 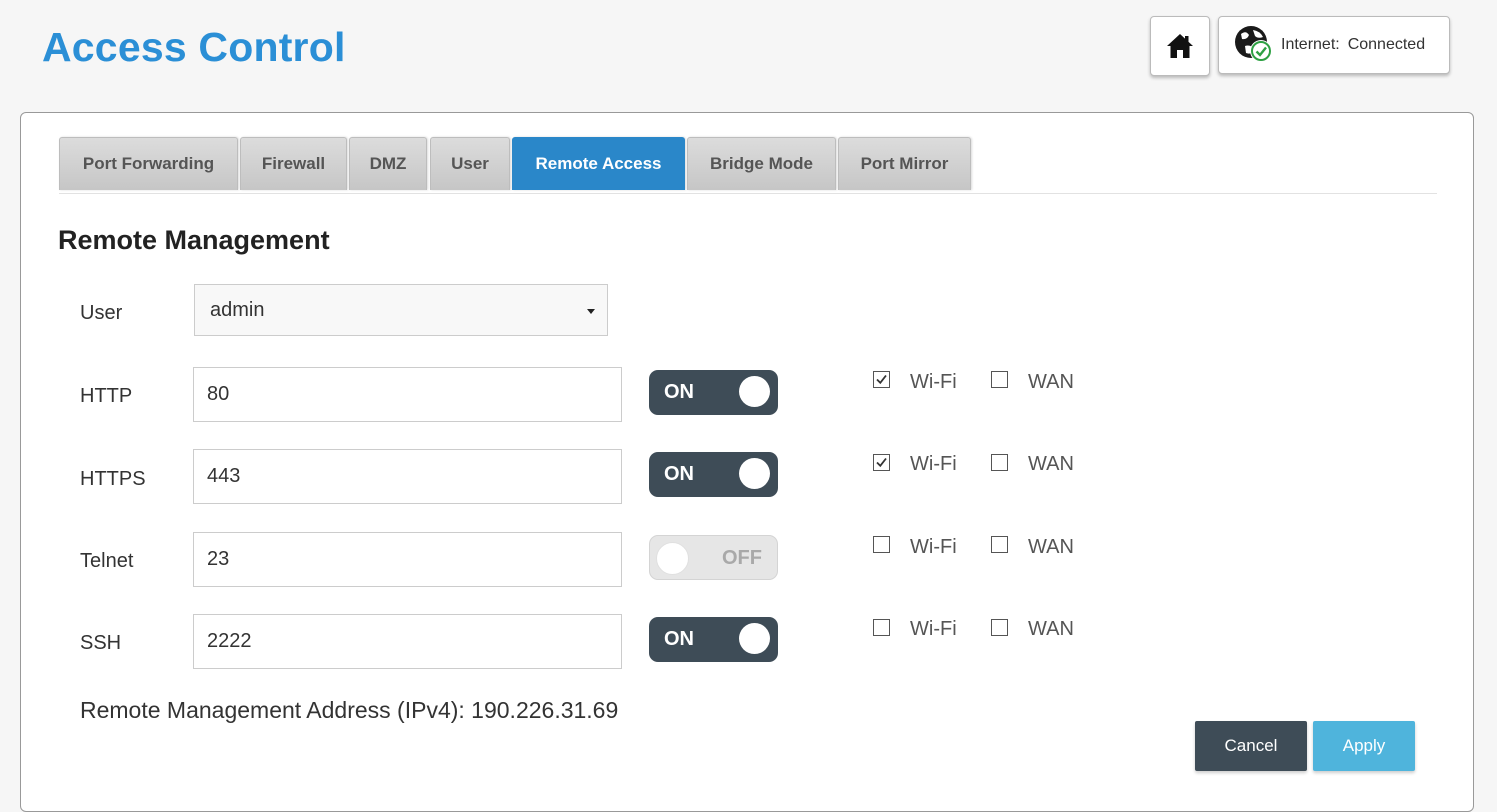 What do you see at coordinates (470, 163) in the screenshot?
I see `tab-user: User` at bounding box center [470, 163].